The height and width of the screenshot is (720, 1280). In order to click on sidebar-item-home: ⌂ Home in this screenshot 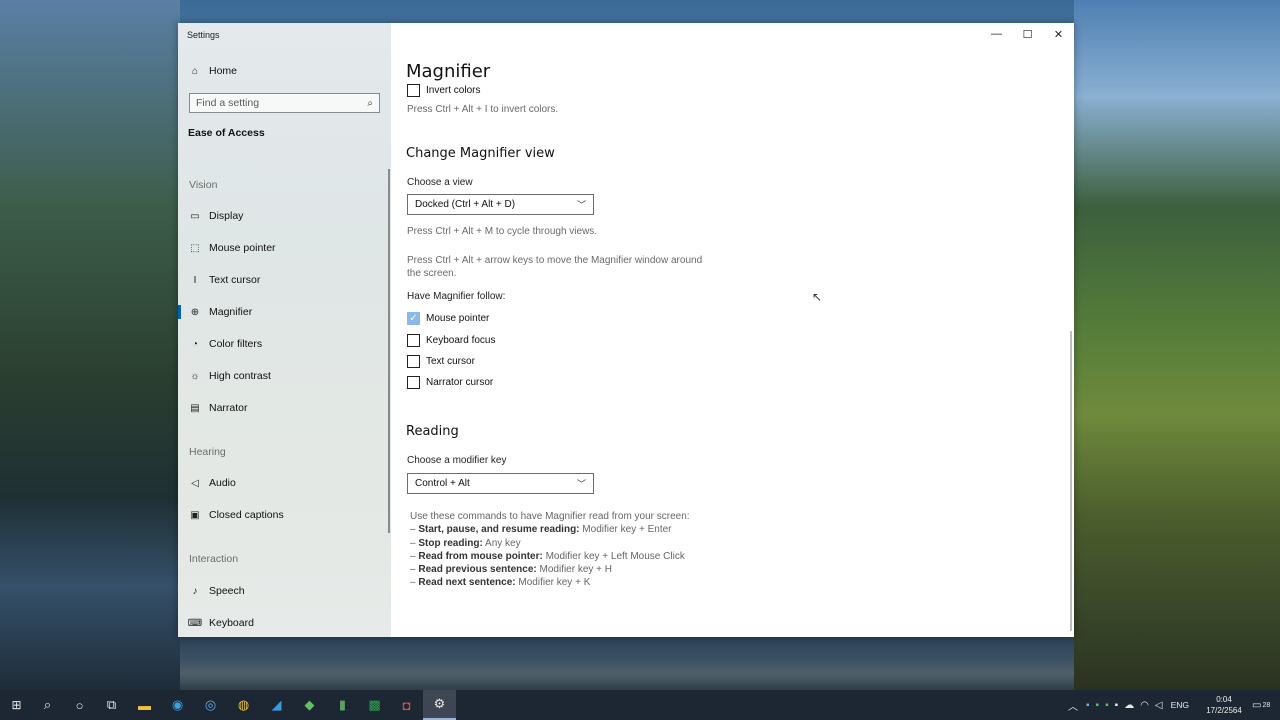, I will do `click(213, 71)`.